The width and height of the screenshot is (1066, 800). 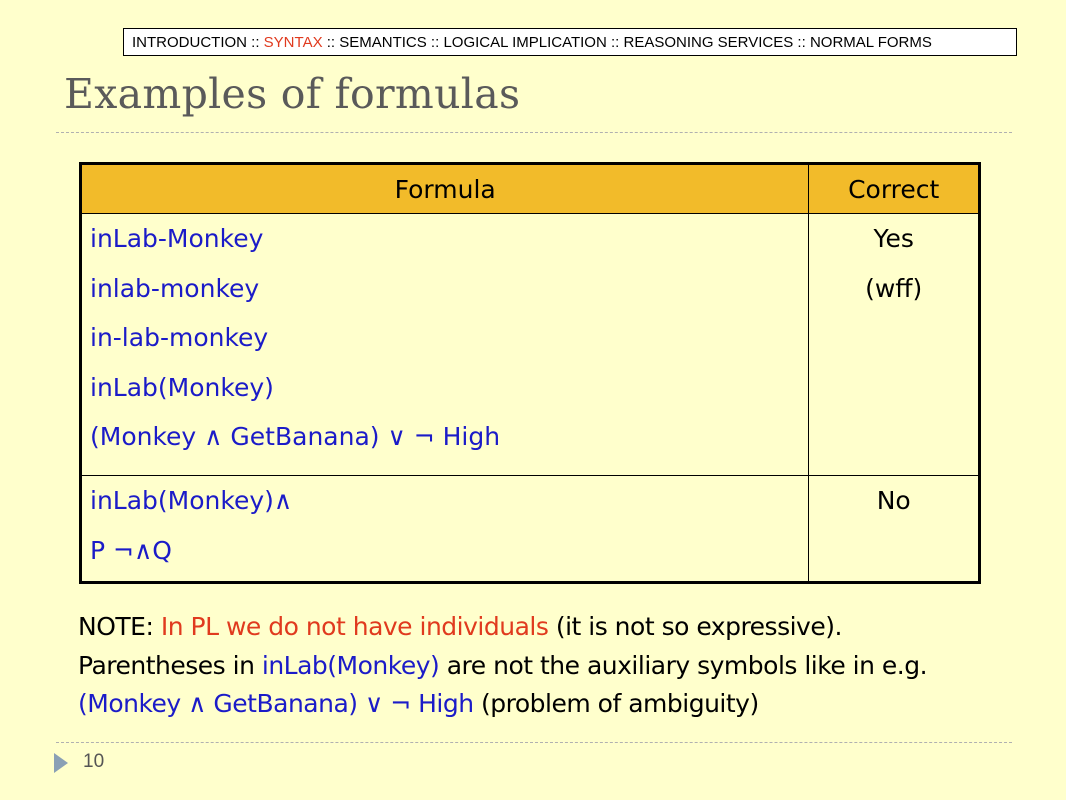 I want to click on footer-divider, so click(x=534, y=742).